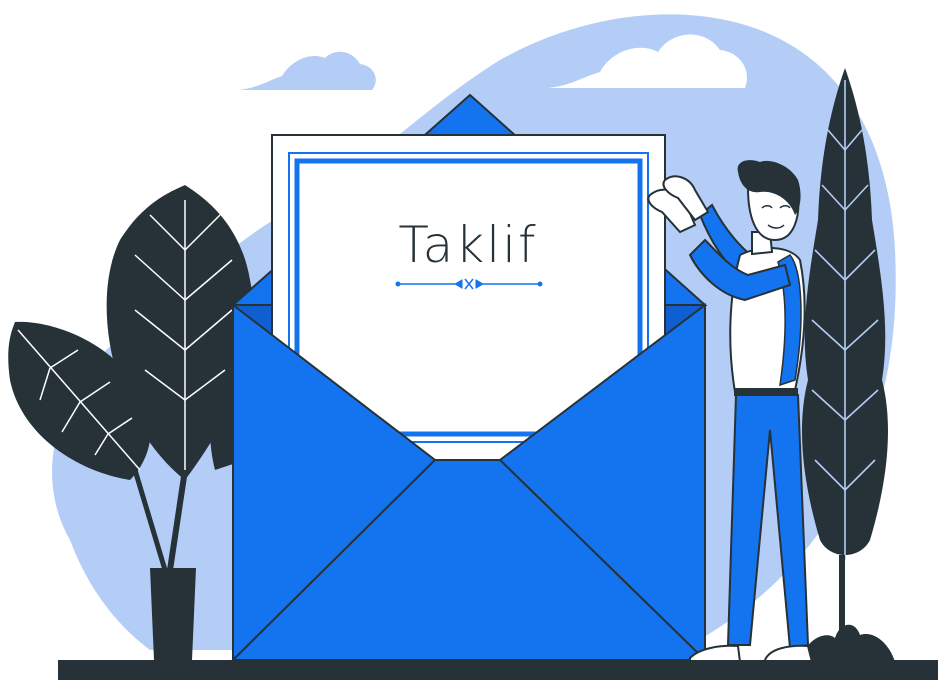 Image resolution: width=940 pixels, height=680 pixels. Describe the element at coordinates (307, 70) in the screenshot. I see `cloud-left-icon` at that location.